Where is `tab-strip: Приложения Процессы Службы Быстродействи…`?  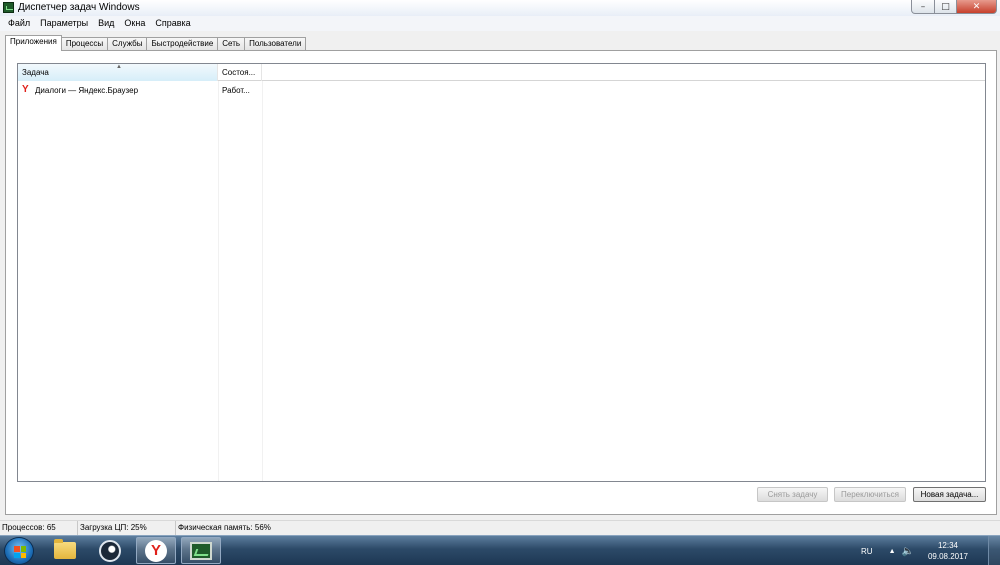
tab-strip: Приложения Процессы Службы Быстродействи… is located at coordinates (156, 43).